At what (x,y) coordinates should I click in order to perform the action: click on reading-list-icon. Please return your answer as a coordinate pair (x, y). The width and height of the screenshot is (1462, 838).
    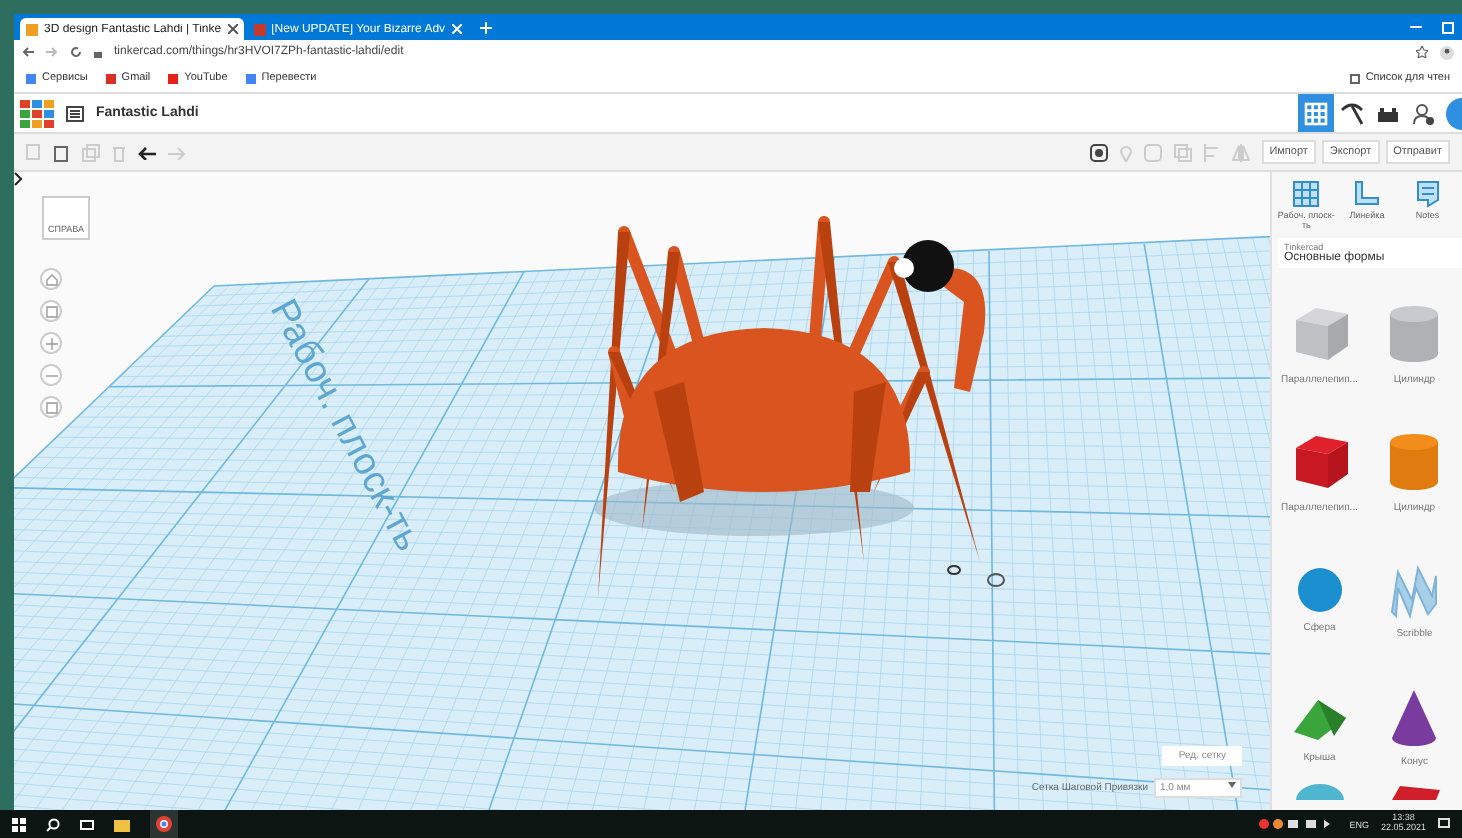
    Looking at the image, I should click on (1354, 78).